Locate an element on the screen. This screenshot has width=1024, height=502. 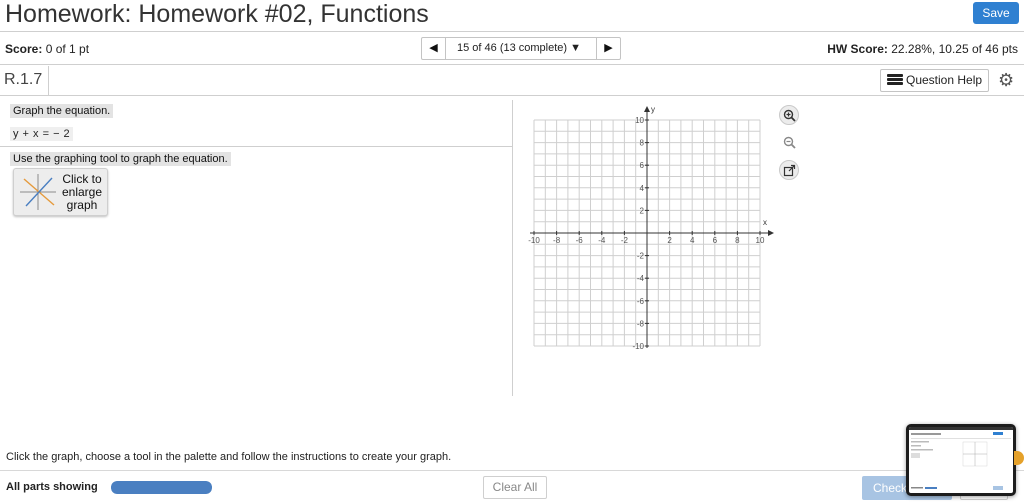
caret-down-icon: ▼ is located at coordinates (576, 48).